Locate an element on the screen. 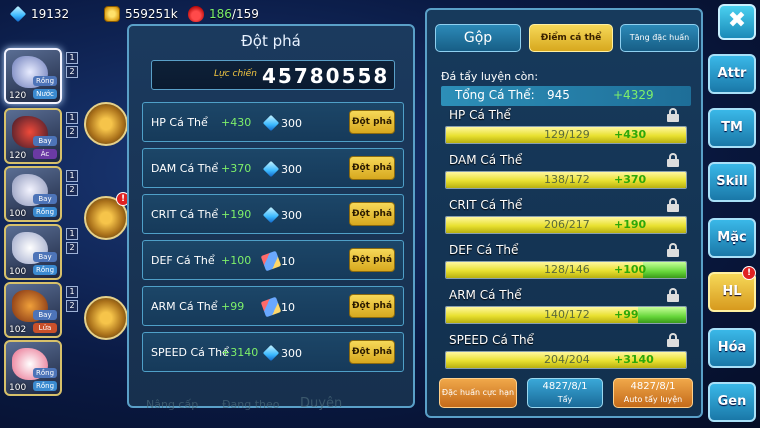 The image size is (760, 428). close-button: ✖ is located at coordinates (737, 22).